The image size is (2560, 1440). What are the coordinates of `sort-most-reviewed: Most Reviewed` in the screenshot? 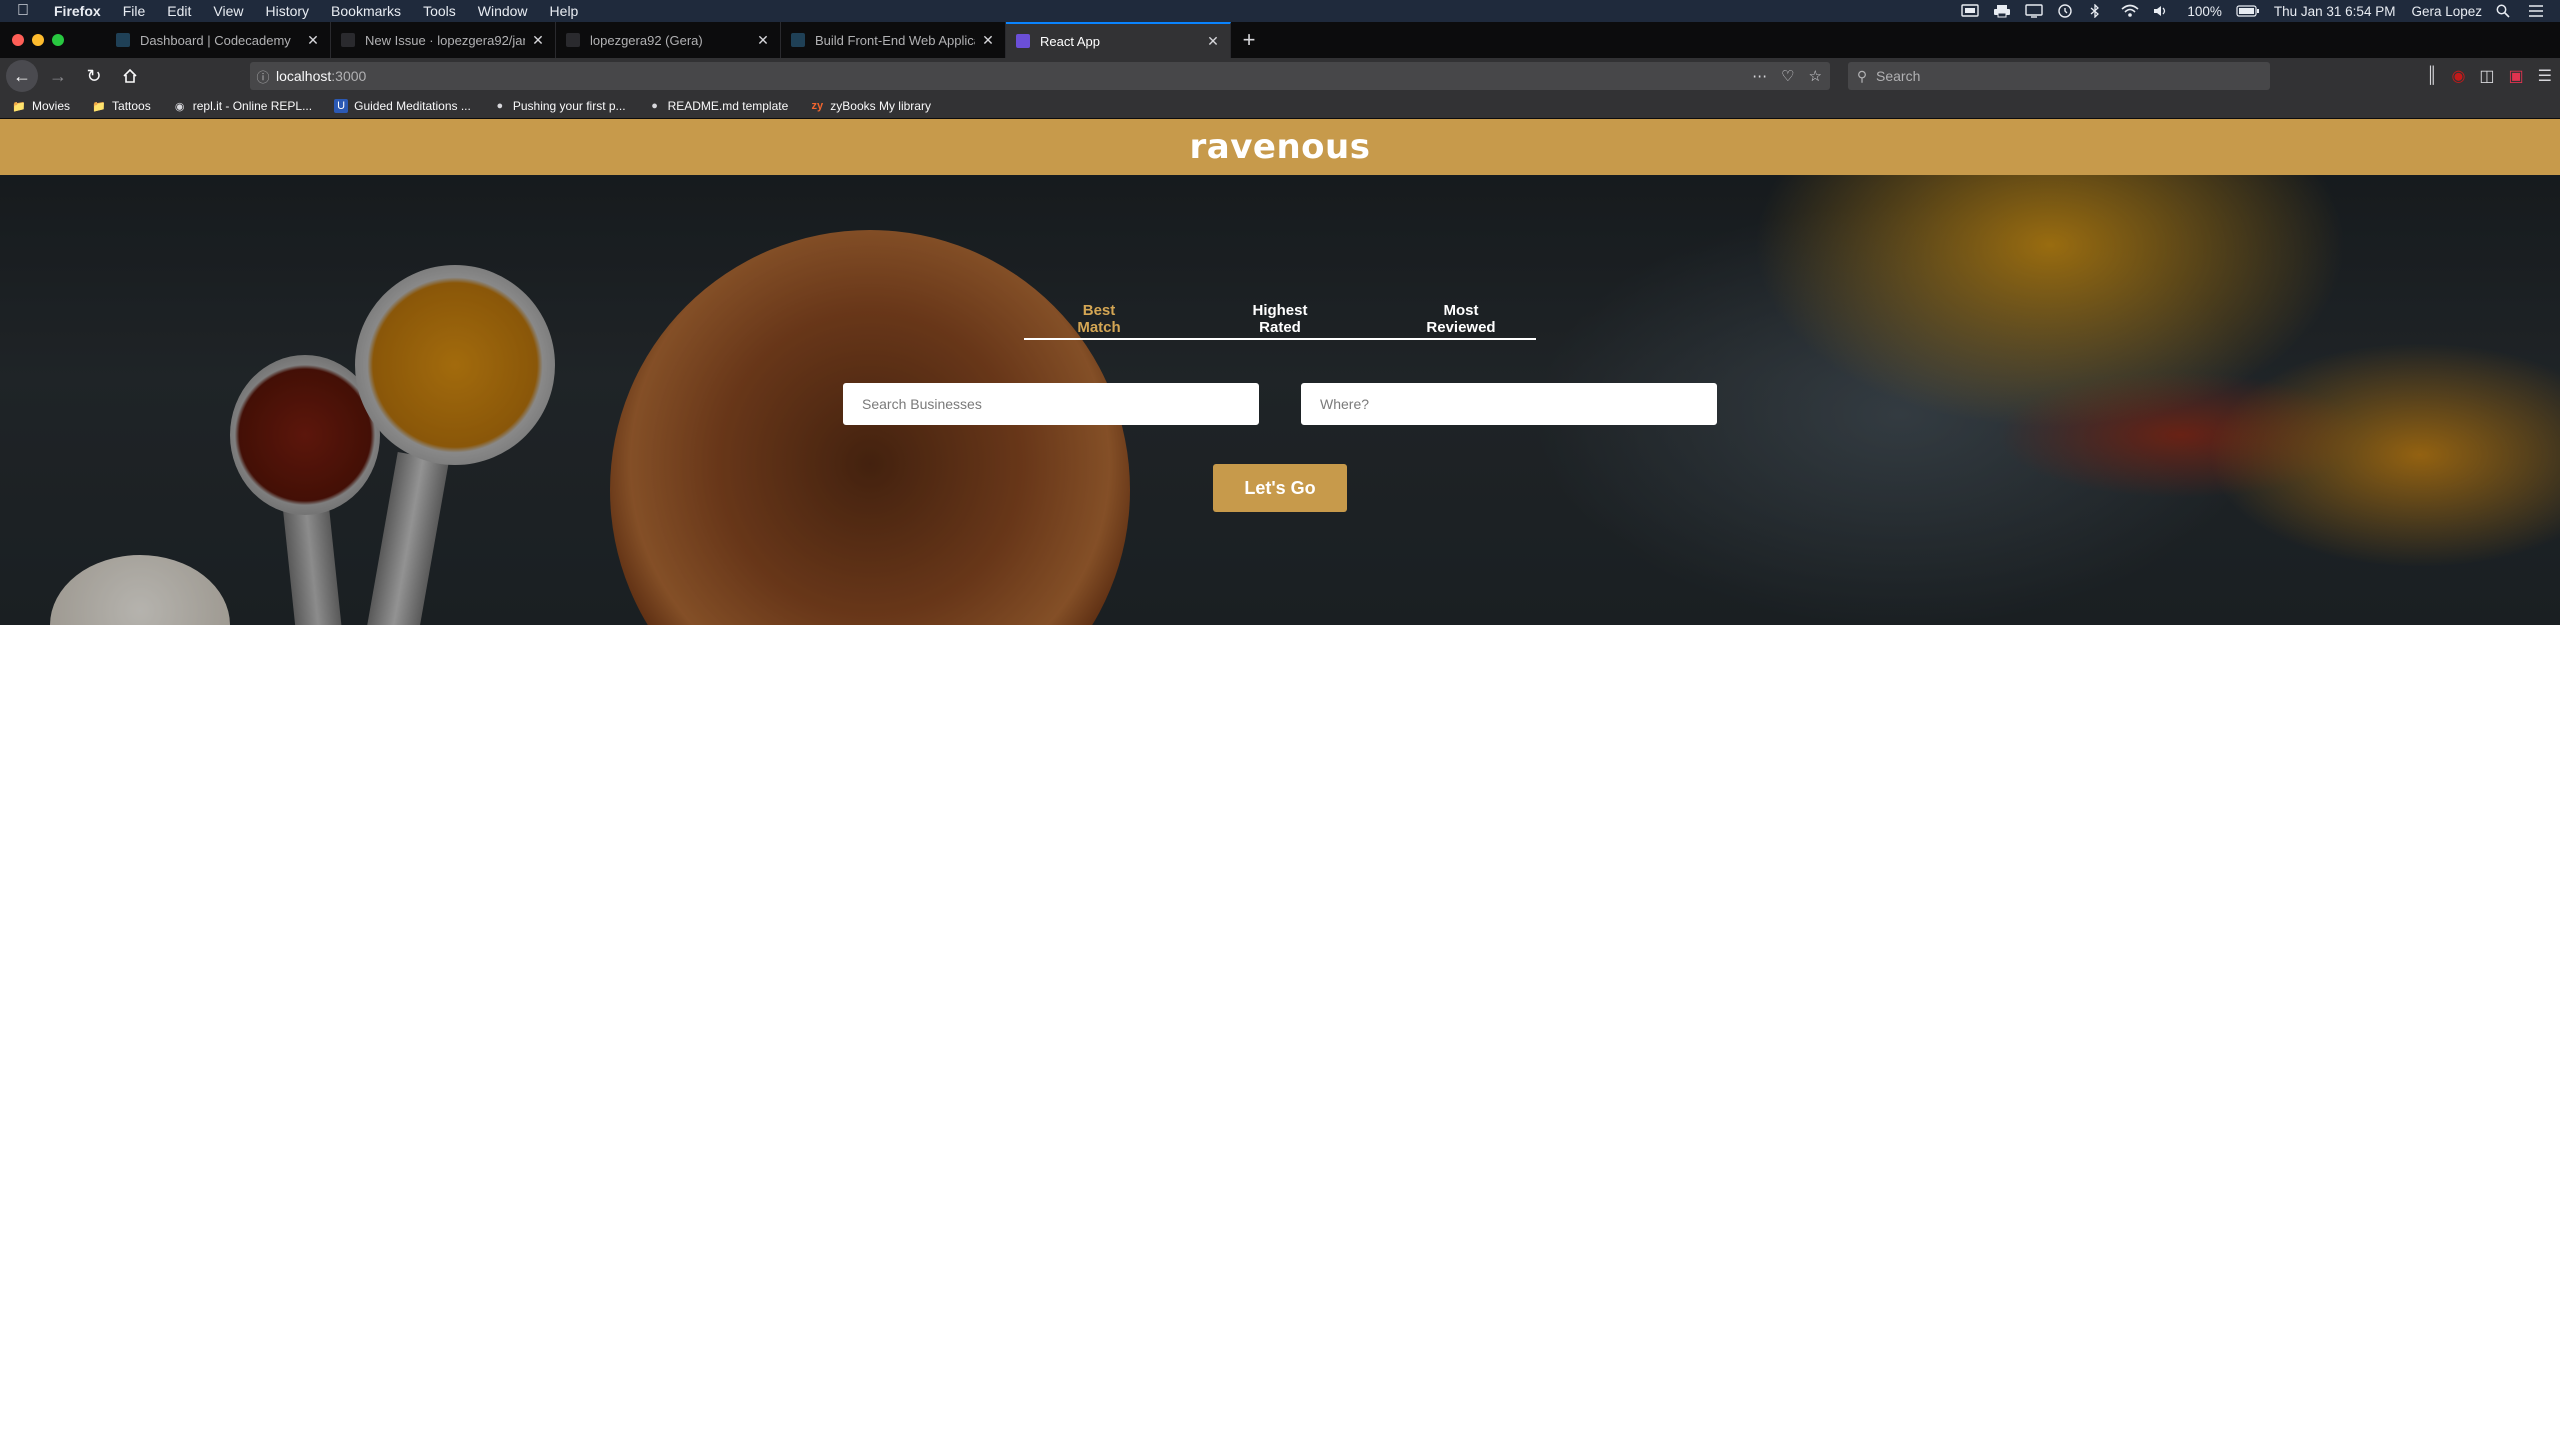 It's located at (1461, 320).